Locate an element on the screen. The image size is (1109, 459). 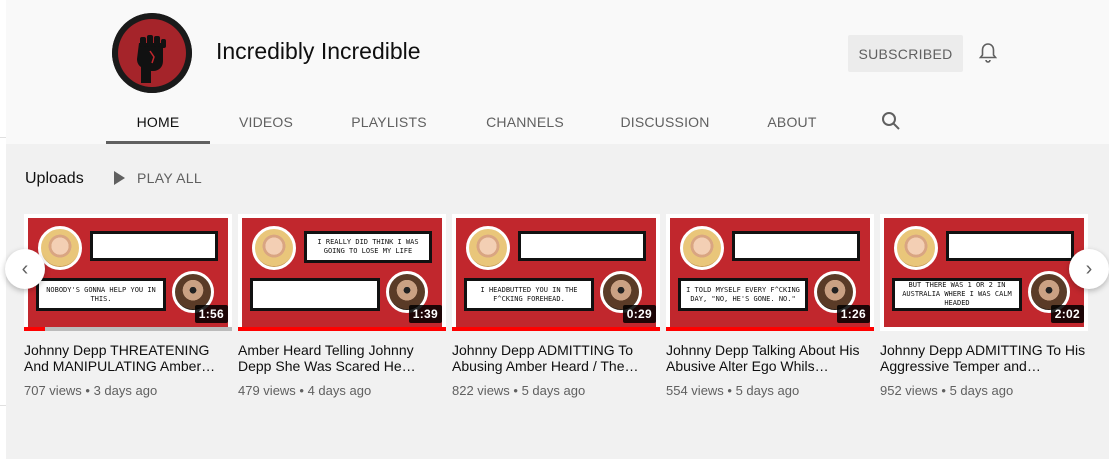
tab-home: HOME is located at coordinates (158, 122).